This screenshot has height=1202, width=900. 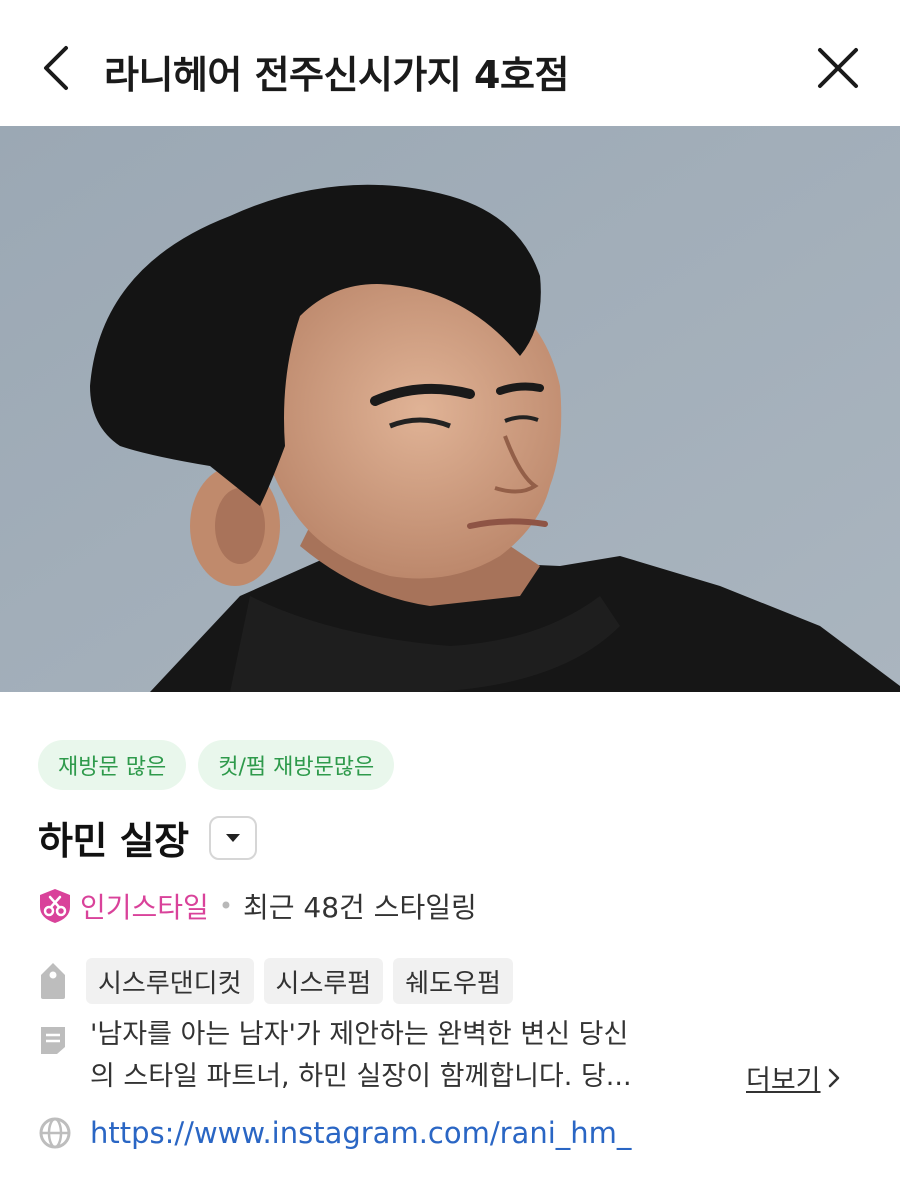 I want to click on close-button, so click(x=838, y=68).